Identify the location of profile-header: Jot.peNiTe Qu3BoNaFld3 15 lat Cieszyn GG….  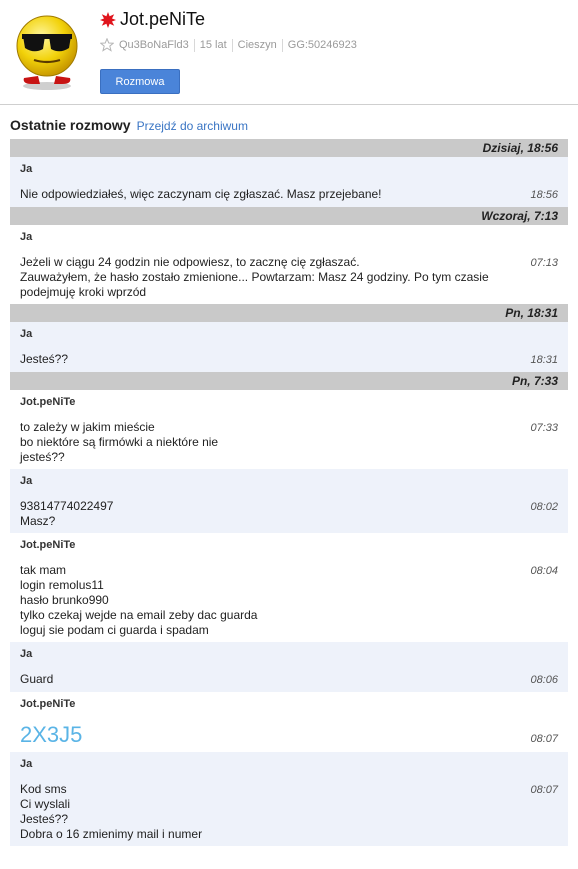
(289, 52).